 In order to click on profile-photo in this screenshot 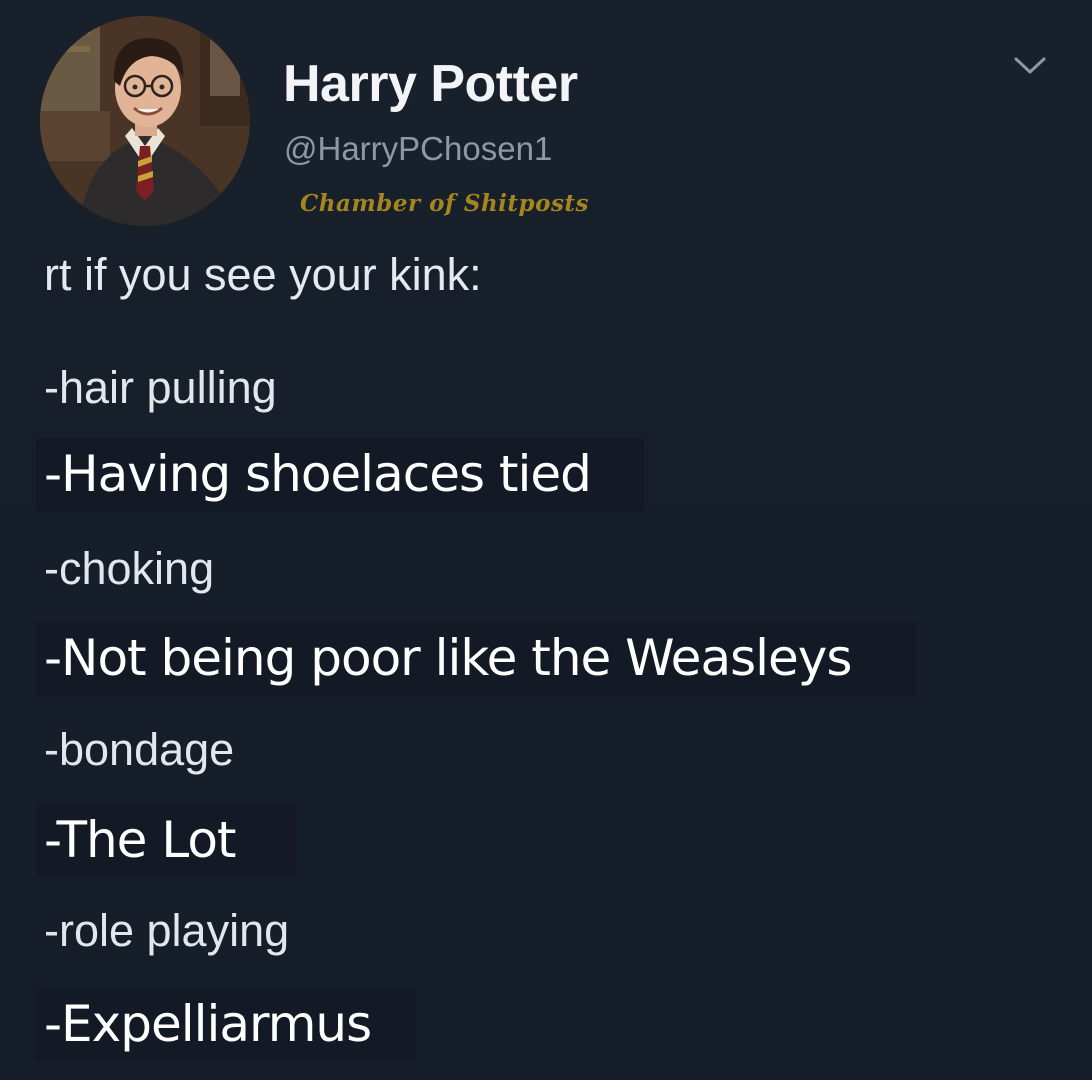, I will do `click(145, 121)`.